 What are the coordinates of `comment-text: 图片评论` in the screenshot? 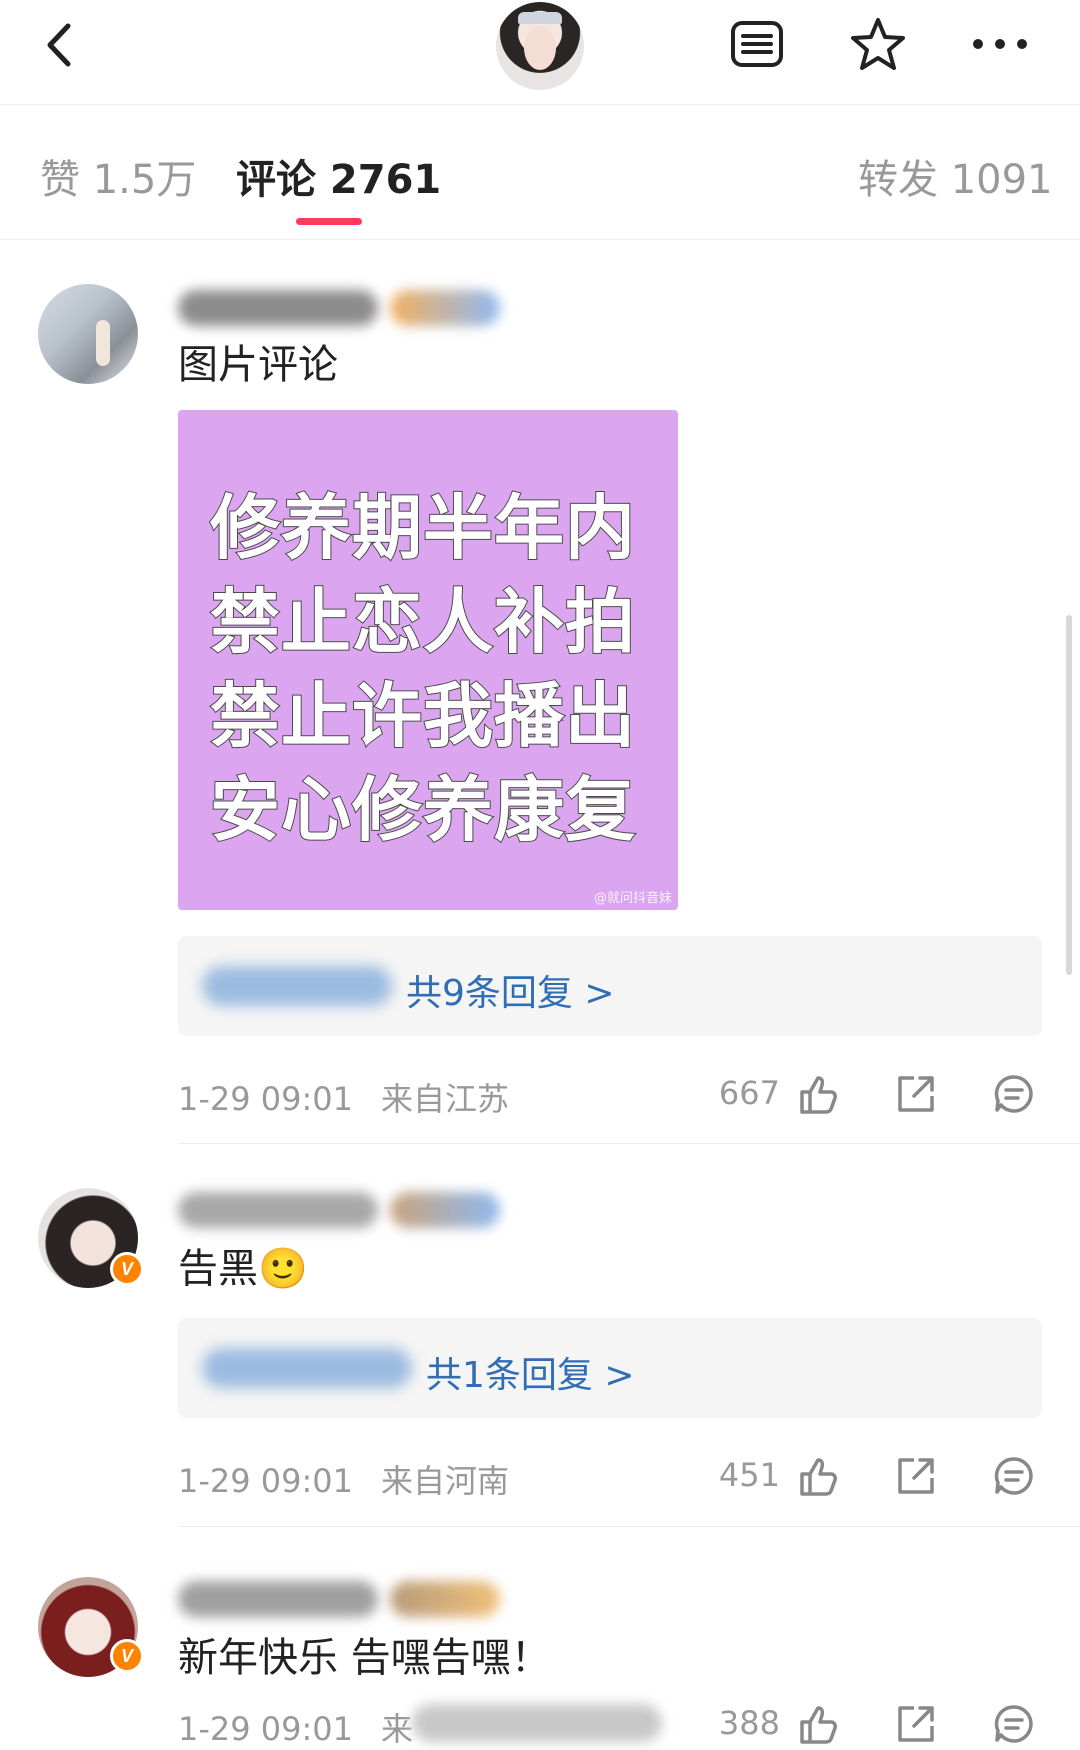 It's located at (258, 365).